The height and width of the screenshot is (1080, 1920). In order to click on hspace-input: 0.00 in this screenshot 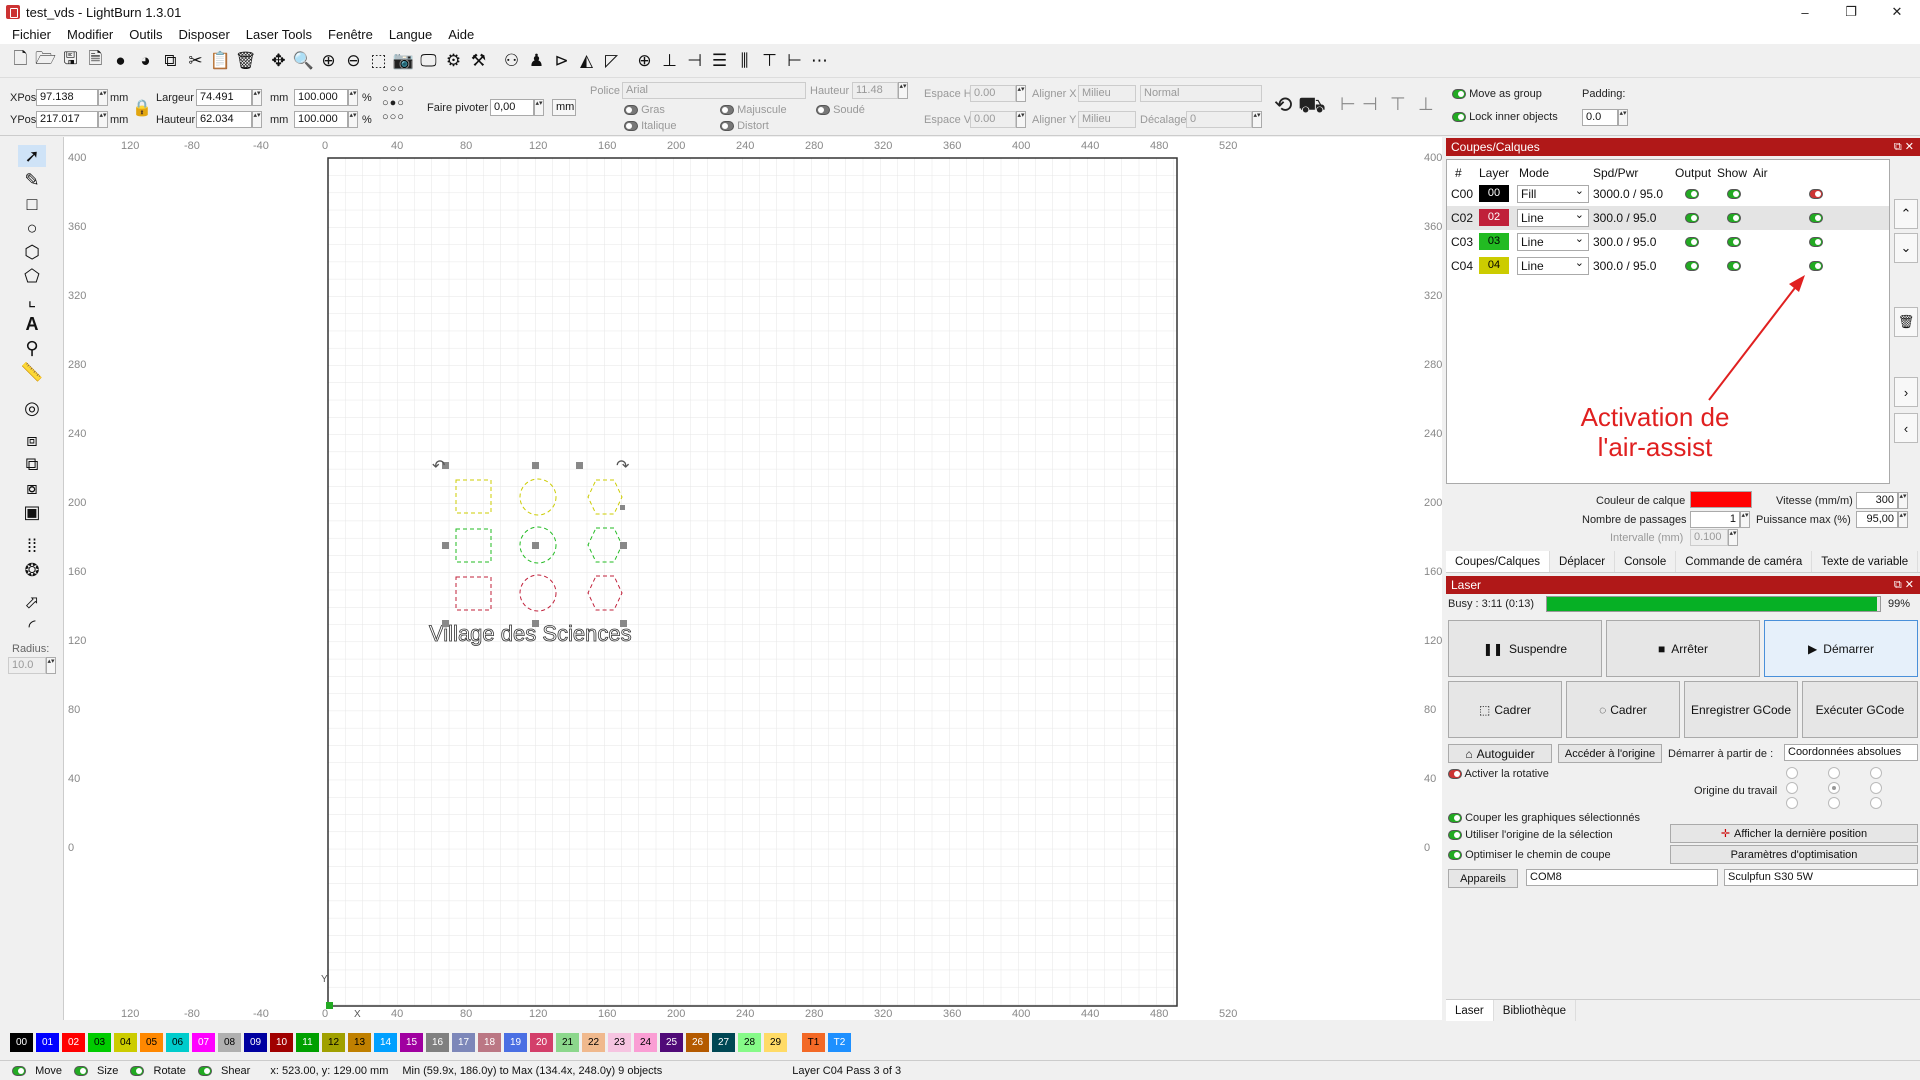, I will do `click(993, 93)`.